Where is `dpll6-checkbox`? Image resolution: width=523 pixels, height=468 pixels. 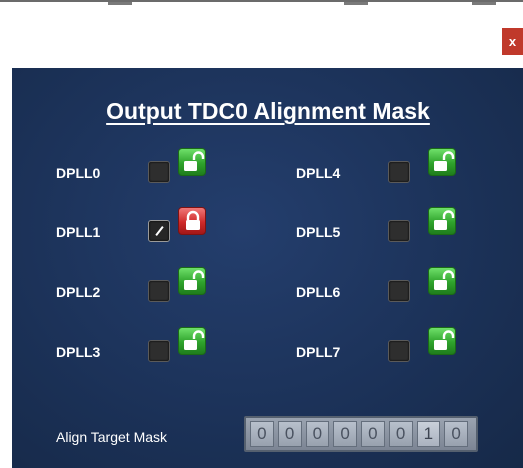
dpll6-checkbox is located at coordinates (399, 291).